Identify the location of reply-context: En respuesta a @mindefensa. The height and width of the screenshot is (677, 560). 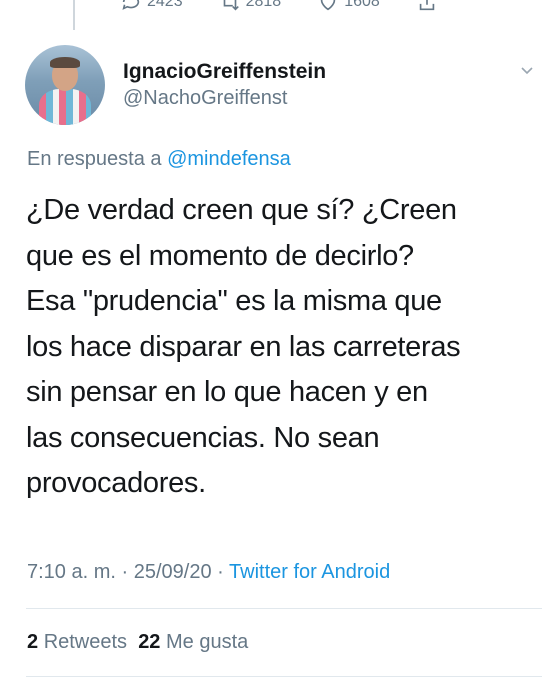
(159, 159).